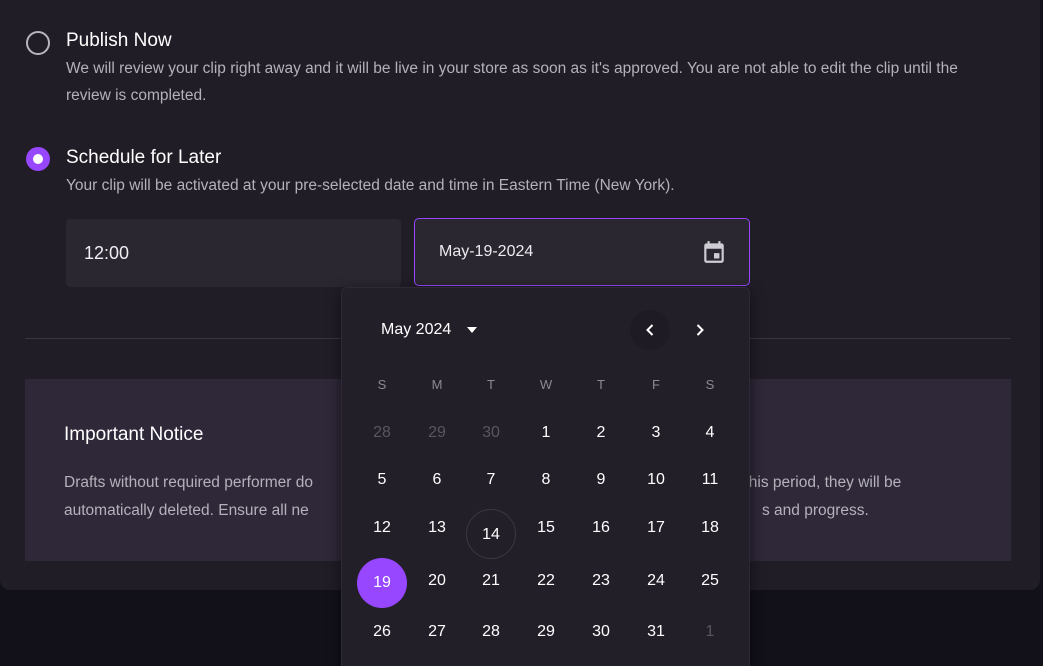 The image size is (1043, 666). I want to click on schedule-later-title: Schedule for Later, so click(144, 157).